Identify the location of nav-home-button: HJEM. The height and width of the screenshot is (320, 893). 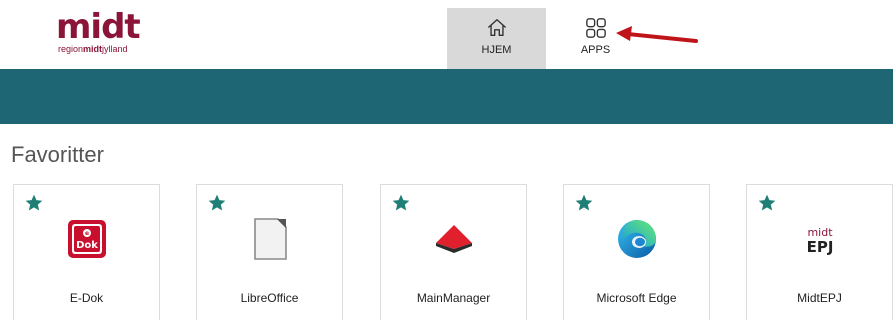
(496, 38).